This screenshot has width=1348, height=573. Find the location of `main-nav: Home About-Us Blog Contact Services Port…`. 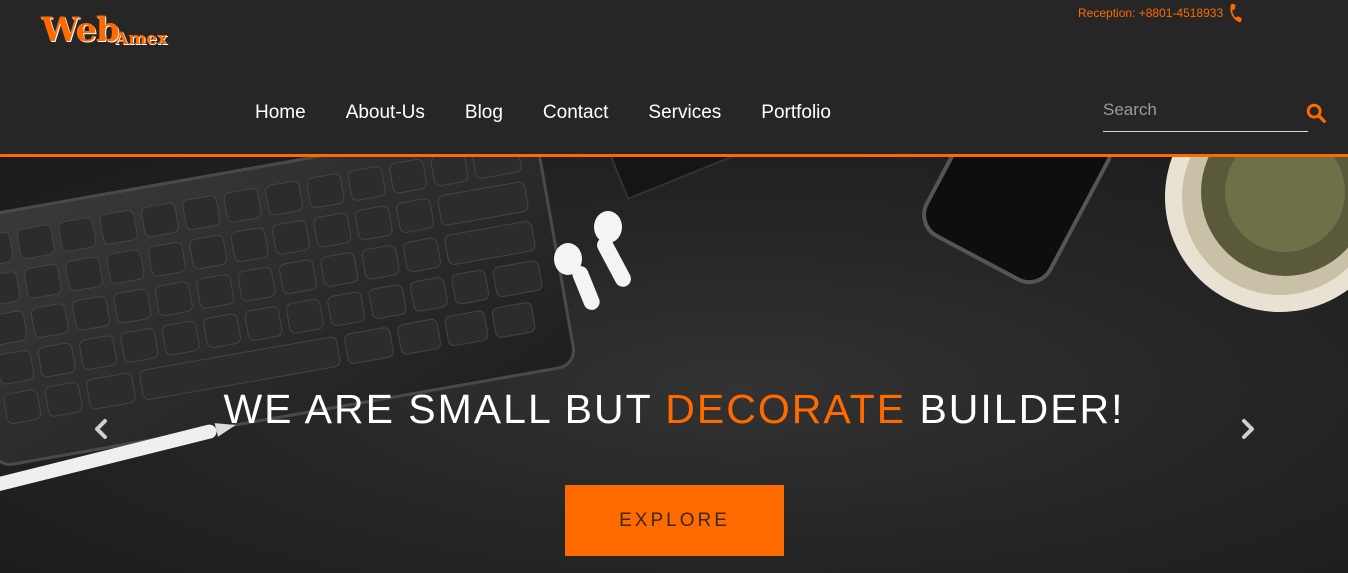

main-nav: Home About-Us Blog Contact Services Port… is located at coordinates (563, 113).